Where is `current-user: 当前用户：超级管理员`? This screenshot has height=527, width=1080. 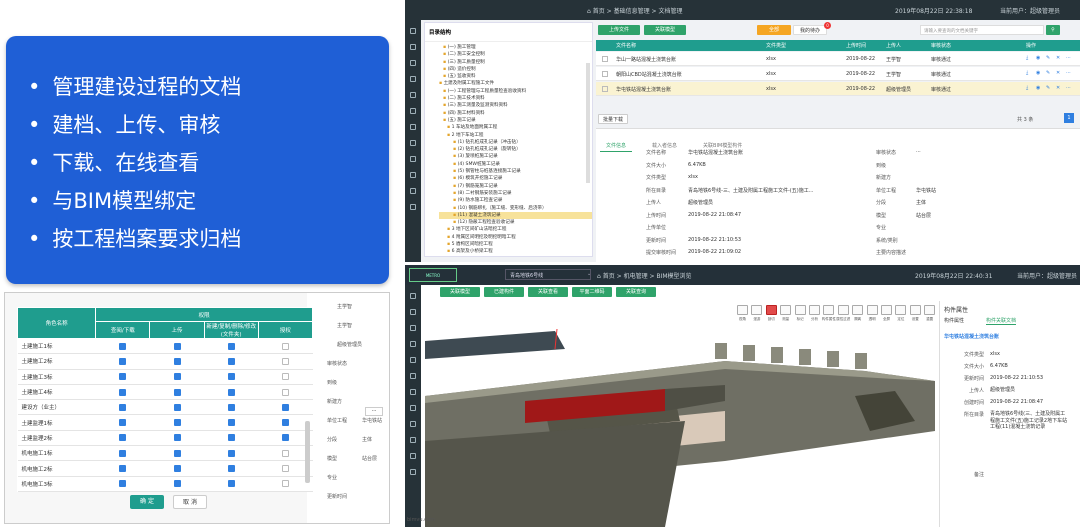 current-user: 当前用户：超级管理员 is located at coordinates (1030, 10).